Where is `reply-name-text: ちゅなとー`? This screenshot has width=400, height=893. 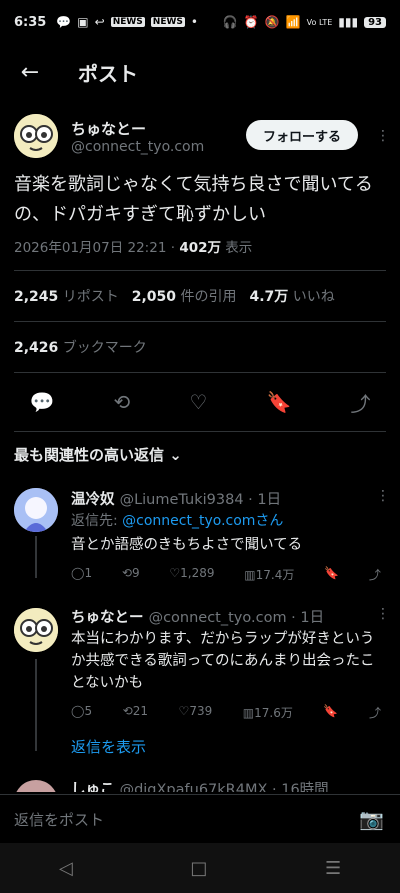 reply-name-text: ちゅなとー is located at coordinates (107, 618).